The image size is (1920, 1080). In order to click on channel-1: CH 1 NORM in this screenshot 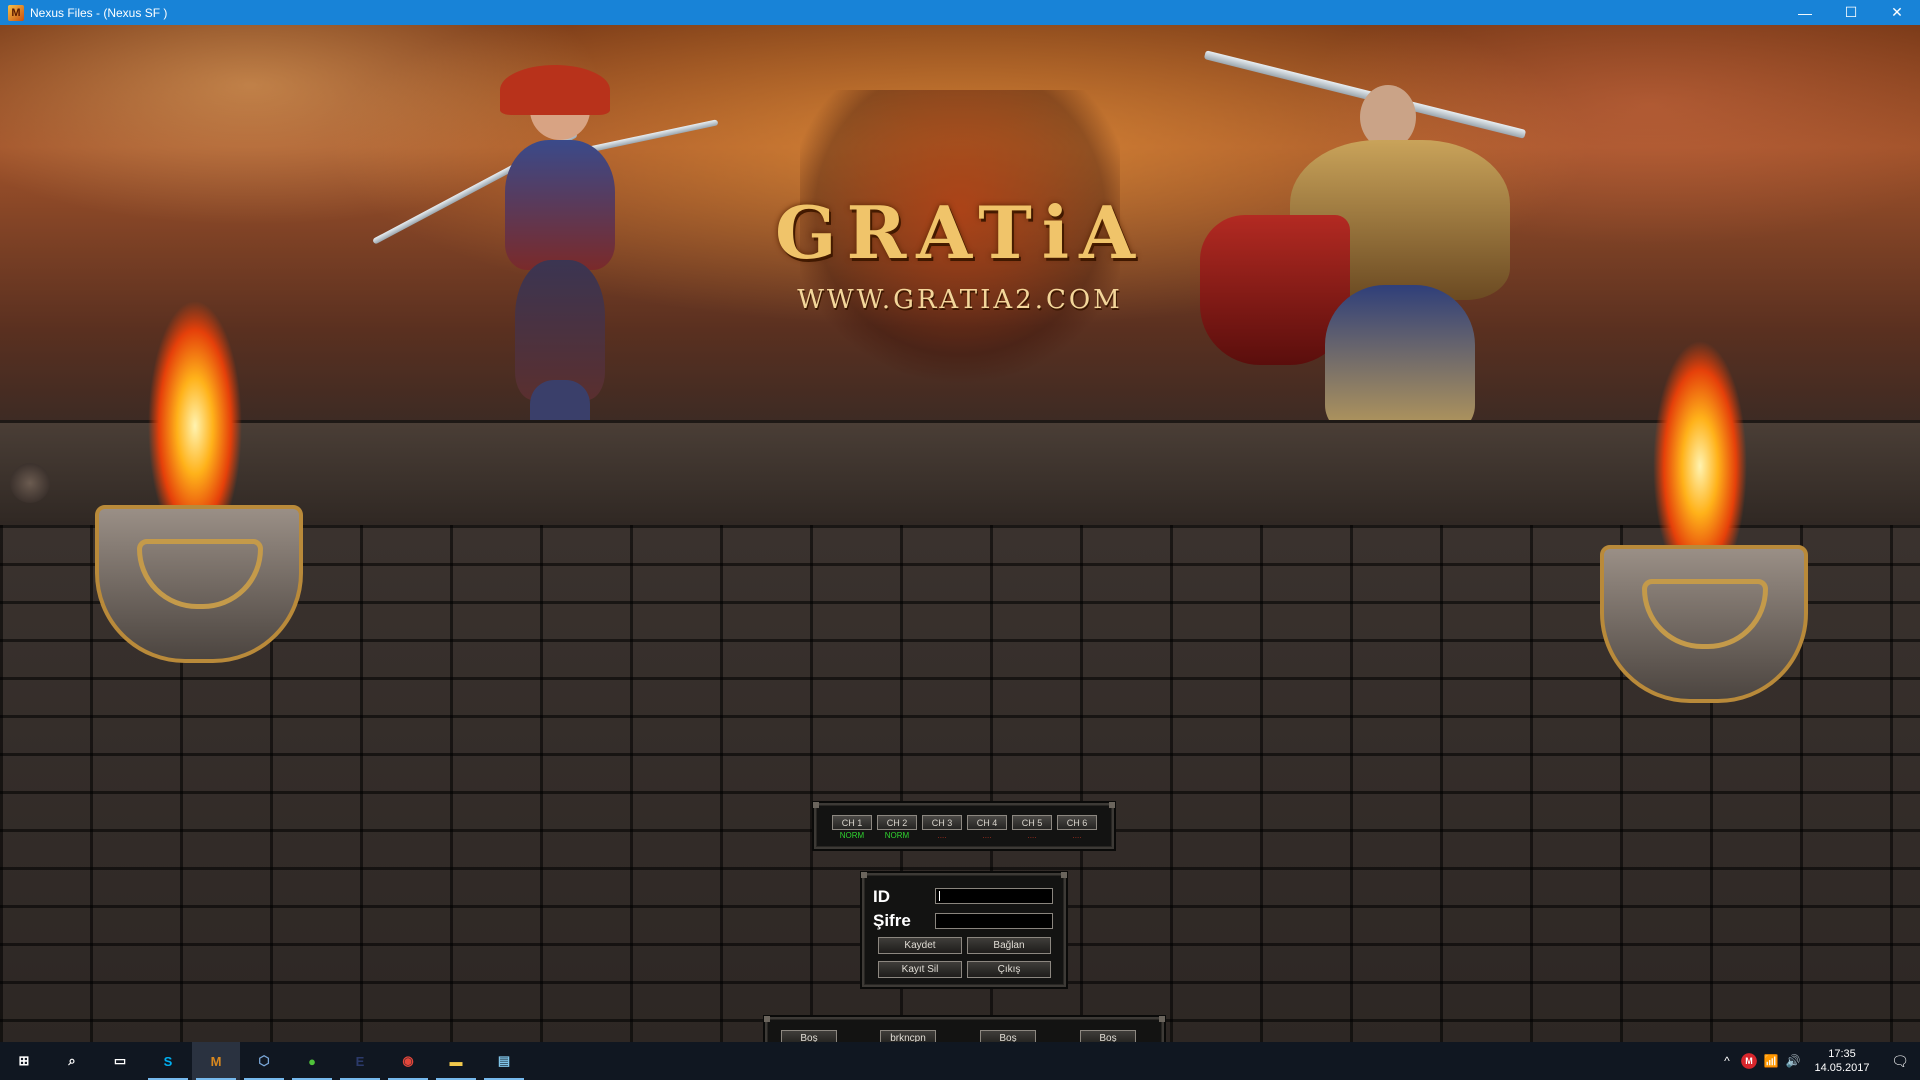, I will do `click(852, 828)`.